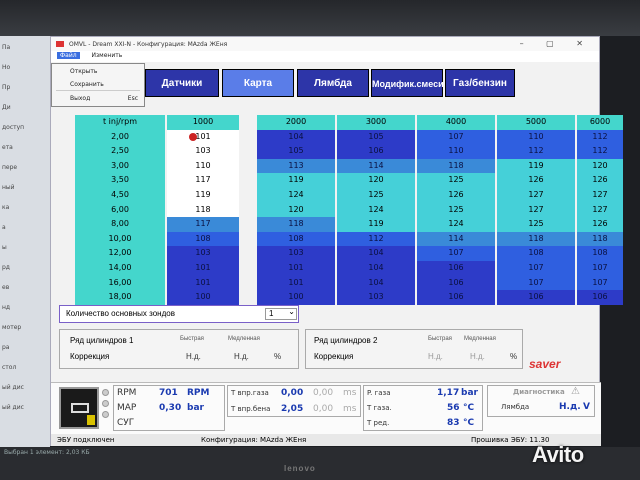 The height and width of the screenshot is (480, 640). I want to click on menu-edit: Изменить, so click(107, 55).